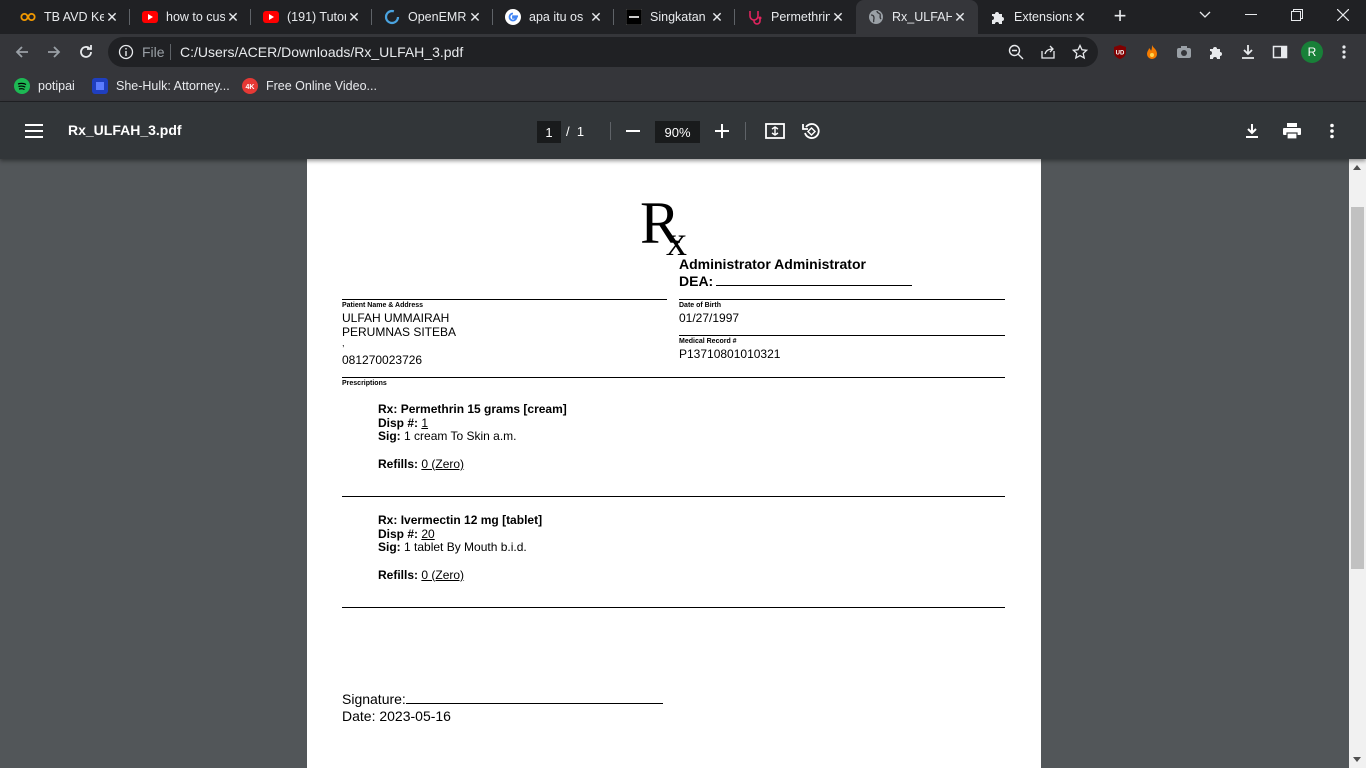 Image resolution: width=1366 pixels, height=768 pixels. I want to click on tab-how-to: how to cus ✕, so click(190, 17).